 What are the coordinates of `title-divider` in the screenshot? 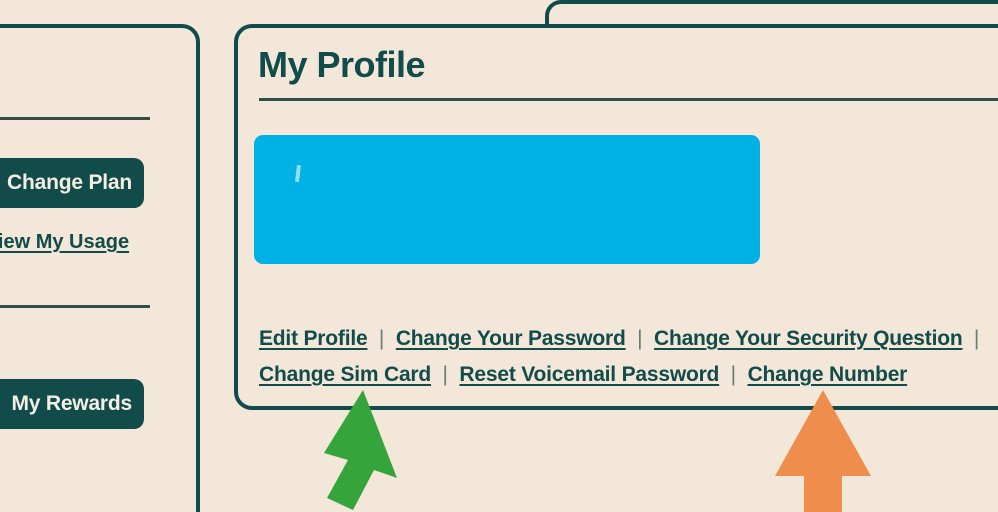 It's located at (628, 99).